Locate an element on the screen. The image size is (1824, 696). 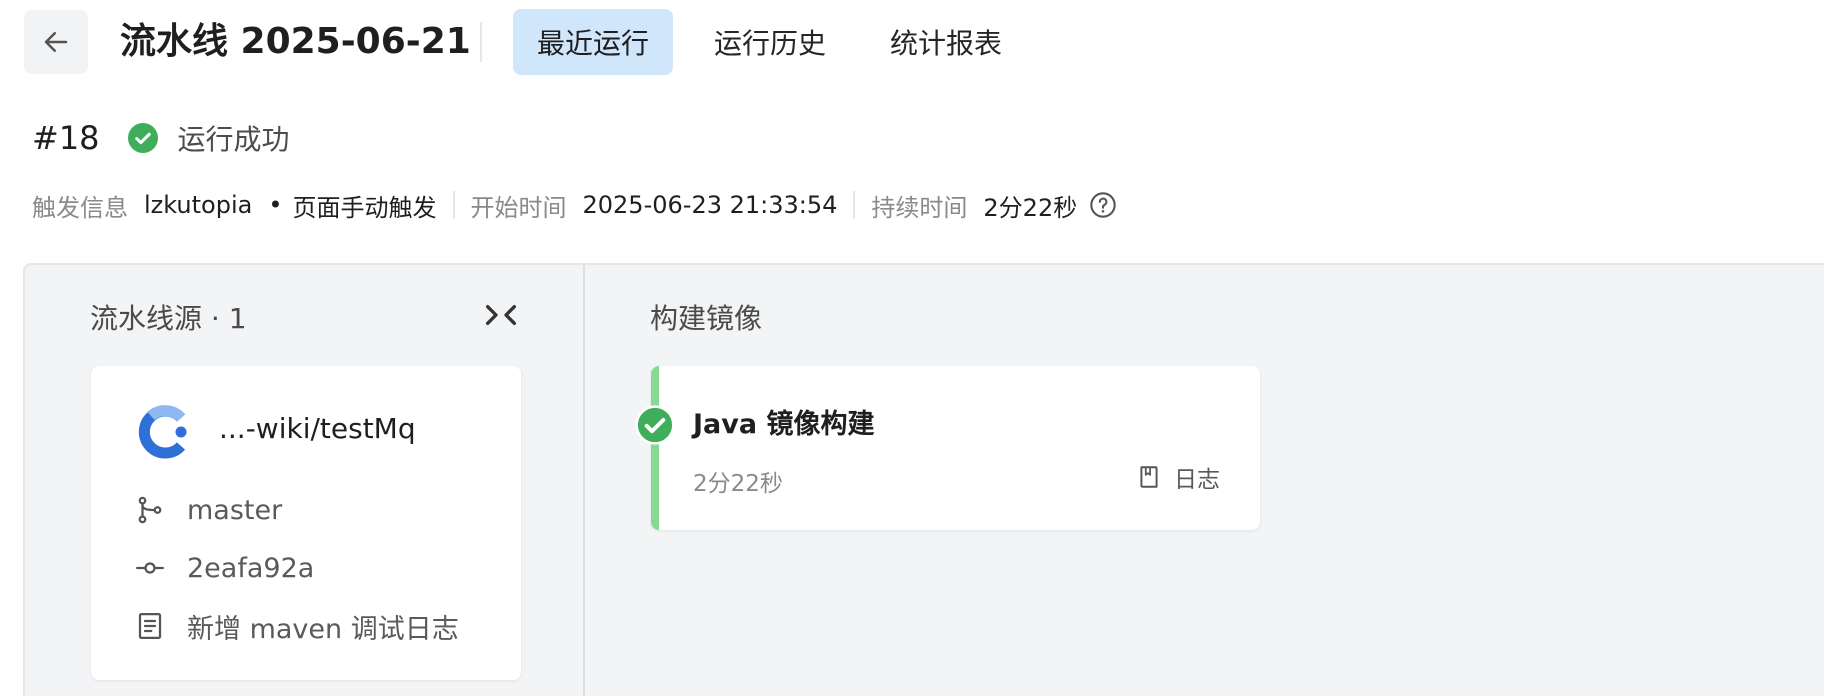
trigger-user: lzkutopia is located at coordinates (198, 205).